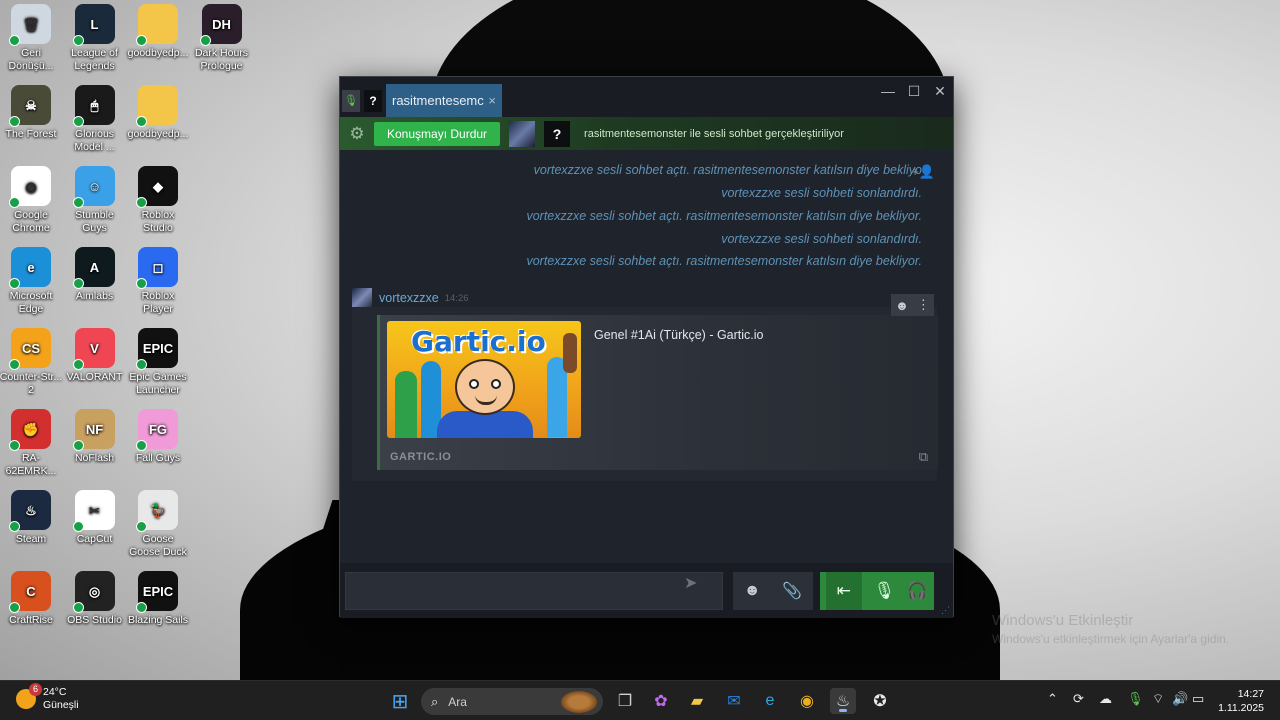  What do you see at coordinates (945, 610) in the screenshot?
I see `resize-grip-icon: ⋰` at bounding box center [945, 610].